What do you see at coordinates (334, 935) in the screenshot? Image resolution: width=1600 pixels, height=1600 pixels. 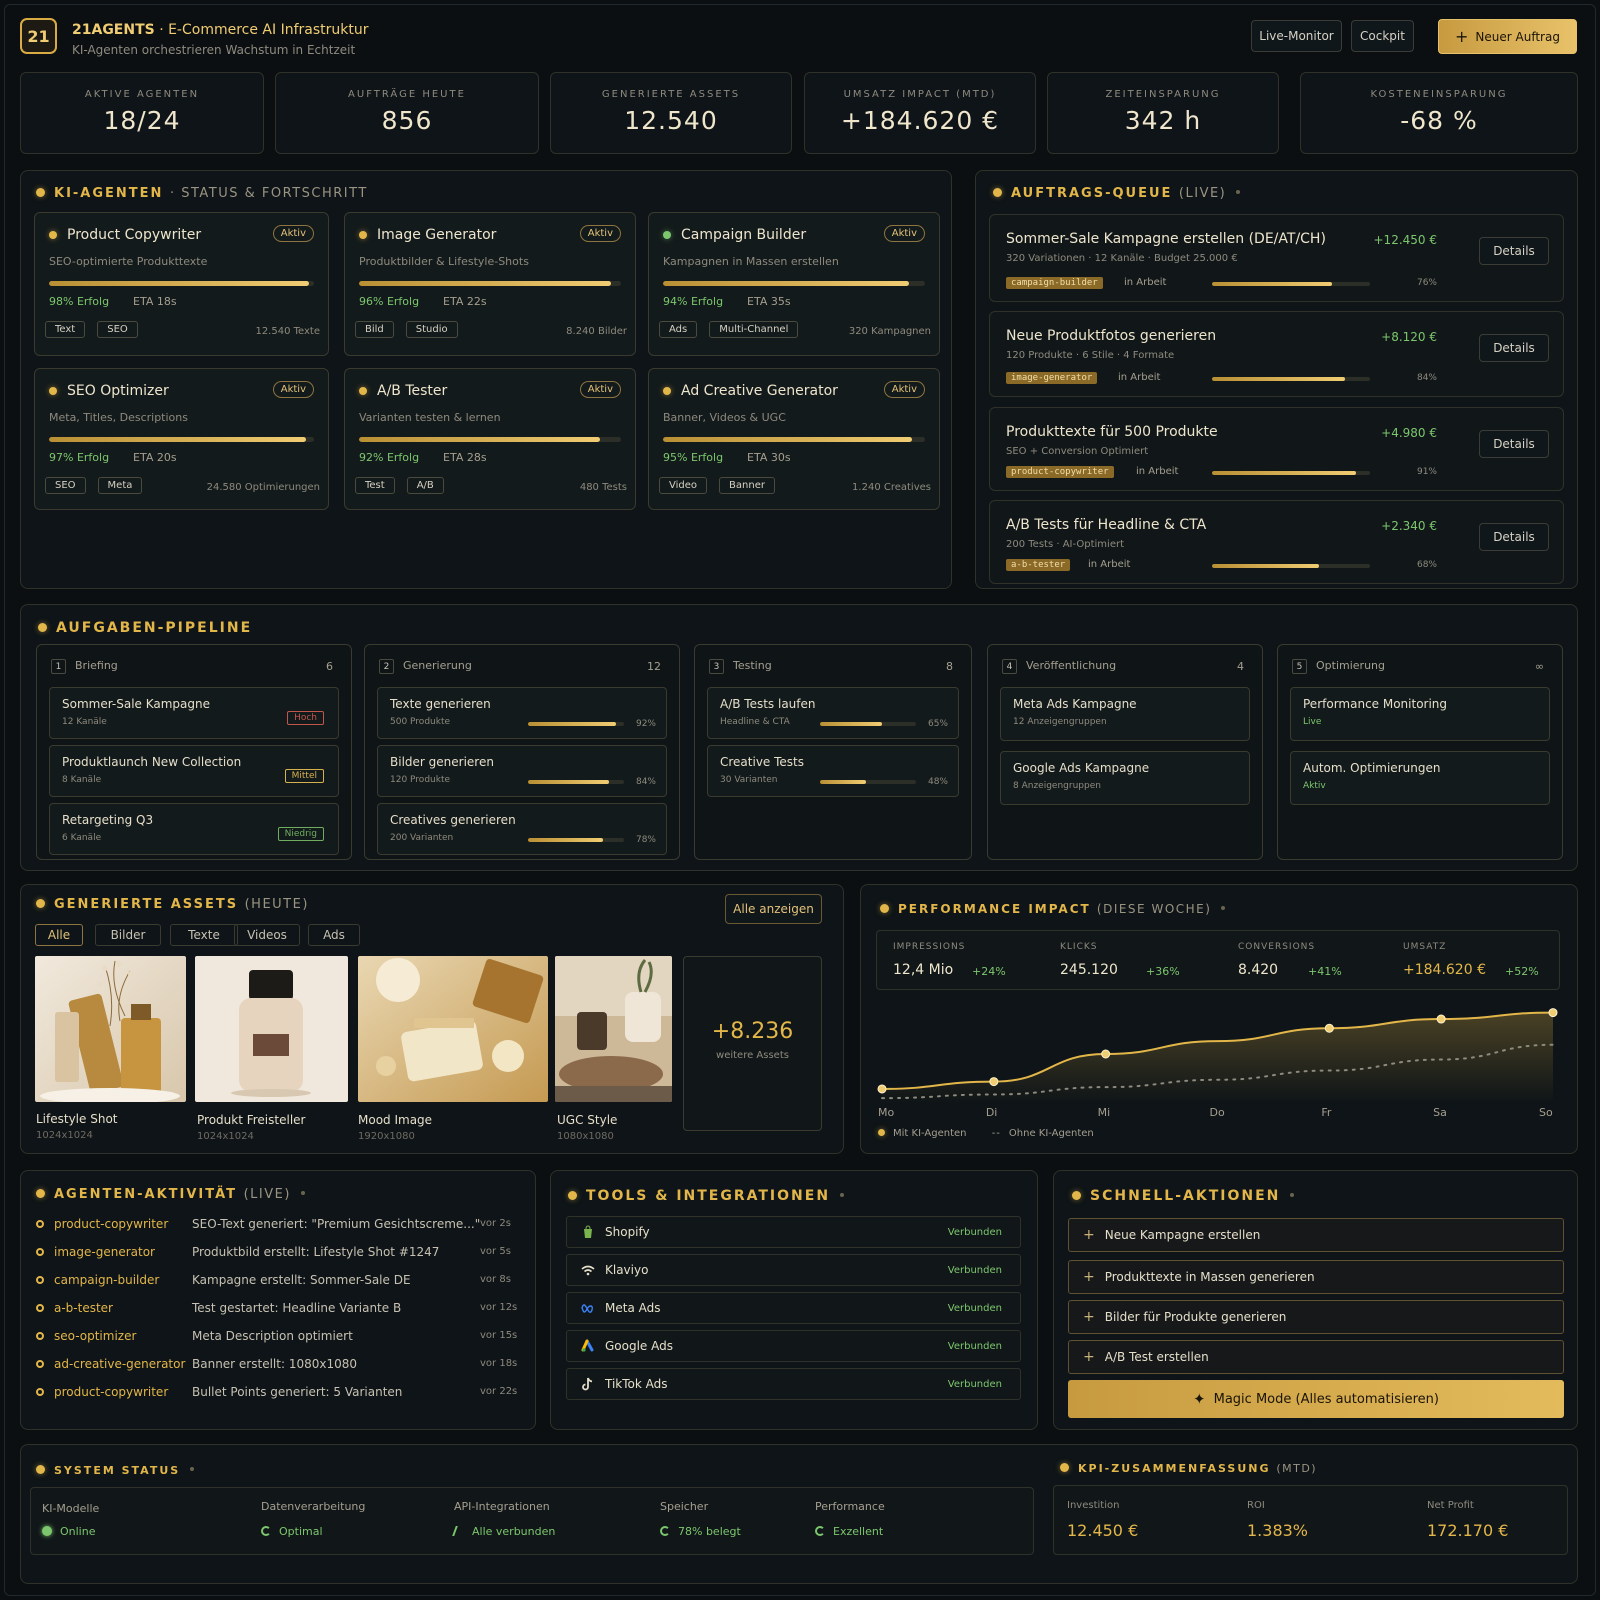 I see `asset-filter-tab: Ads` at bounding box center [334, 935].